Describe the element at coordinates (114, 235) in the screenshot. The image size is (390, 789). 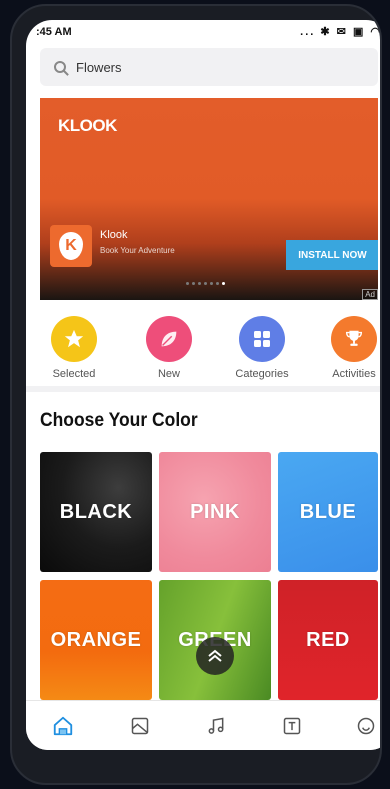
I see `app-name: Klook` at that location.